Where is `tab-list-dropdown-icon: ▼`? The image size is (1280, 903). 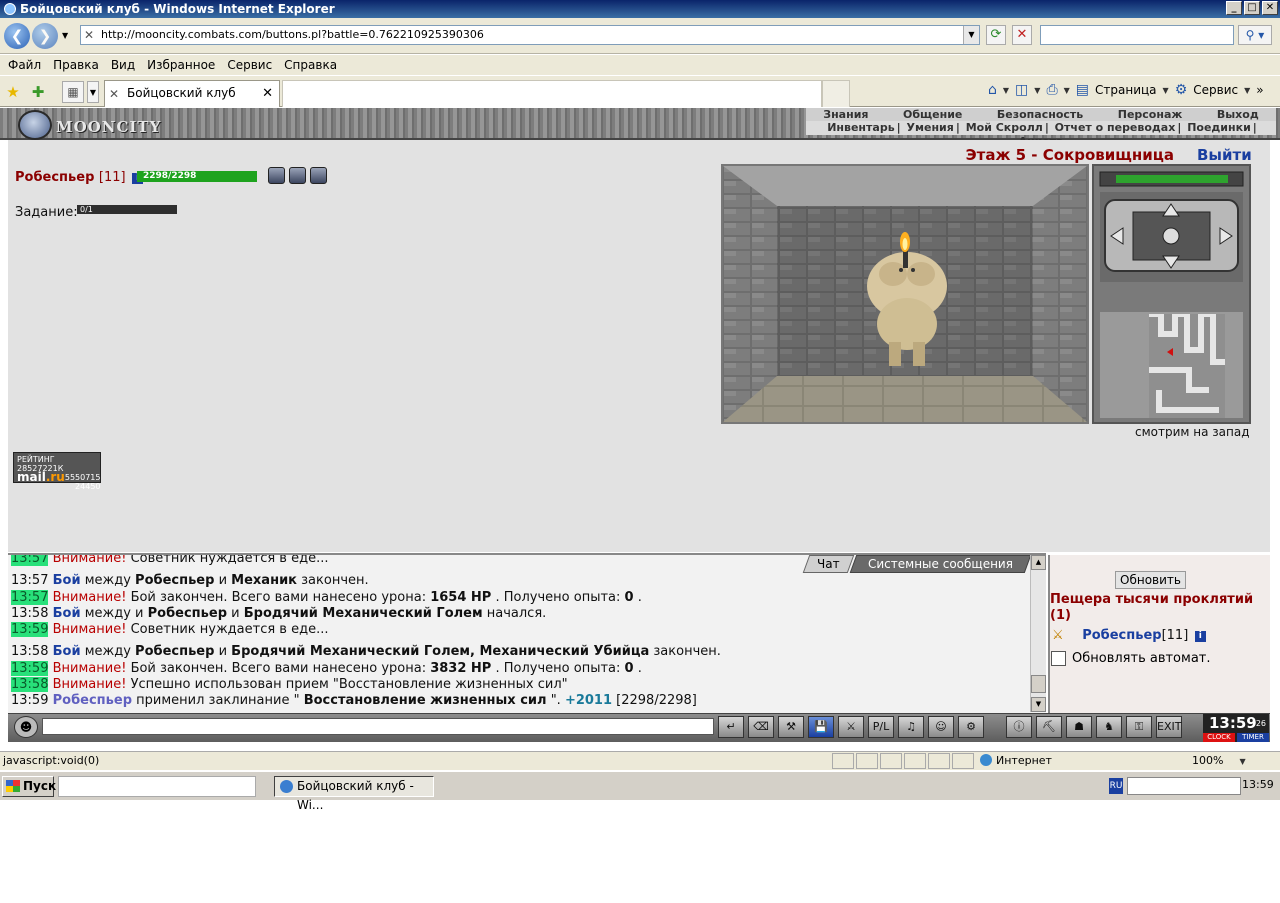 tab-list-dropdown-icon: ▼ is located at coordinates (93, 92).